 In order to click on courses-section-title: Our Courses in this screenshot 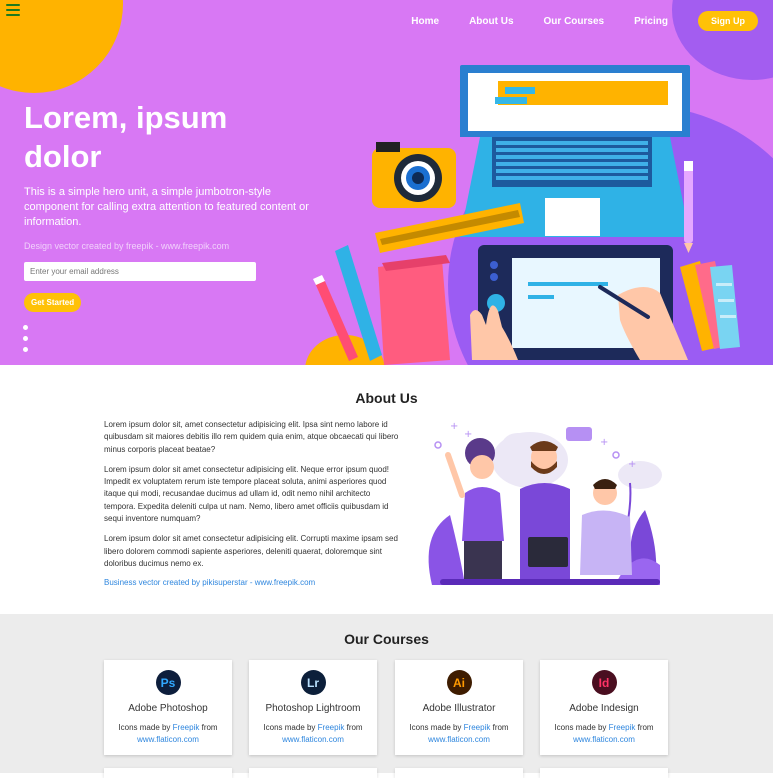, I will do `click(386, 639)`.